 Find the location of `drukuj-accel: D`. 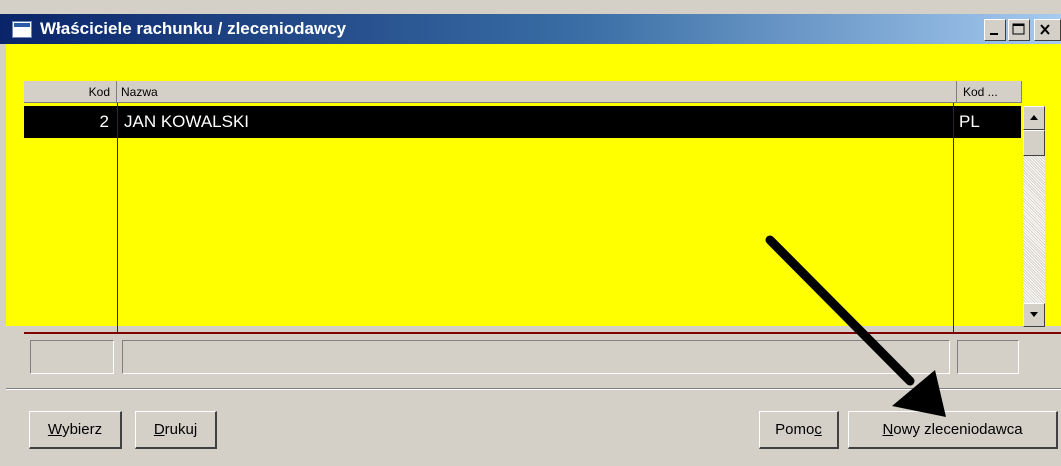

drukuj-accel: D is located at coordinates (159, 429).